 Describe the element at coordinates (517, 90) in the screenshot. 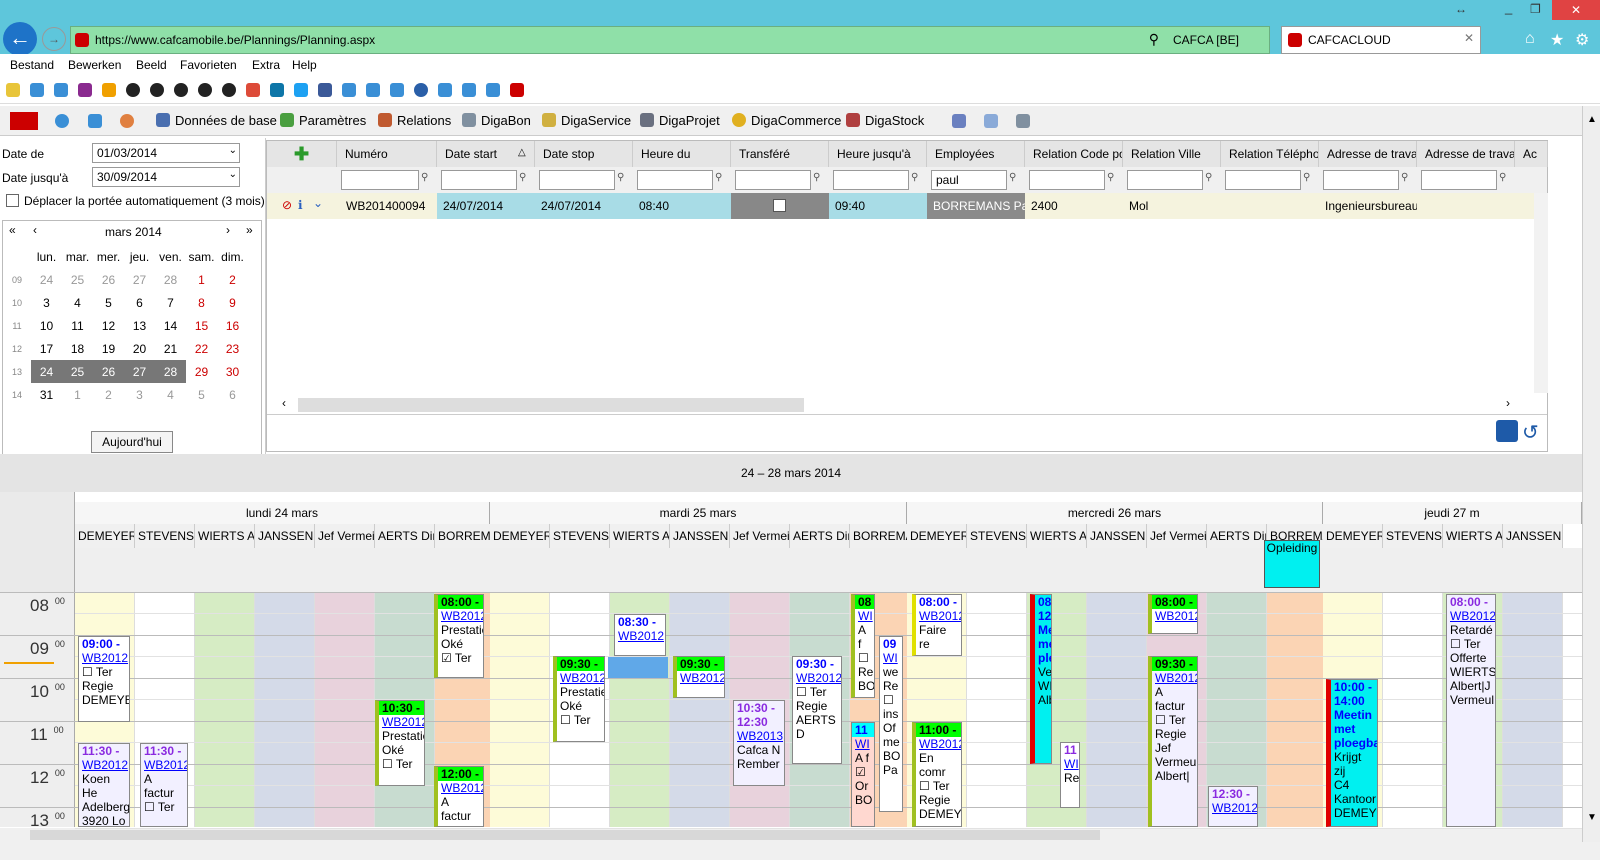

I see `fav-cafca-icon` at that location.